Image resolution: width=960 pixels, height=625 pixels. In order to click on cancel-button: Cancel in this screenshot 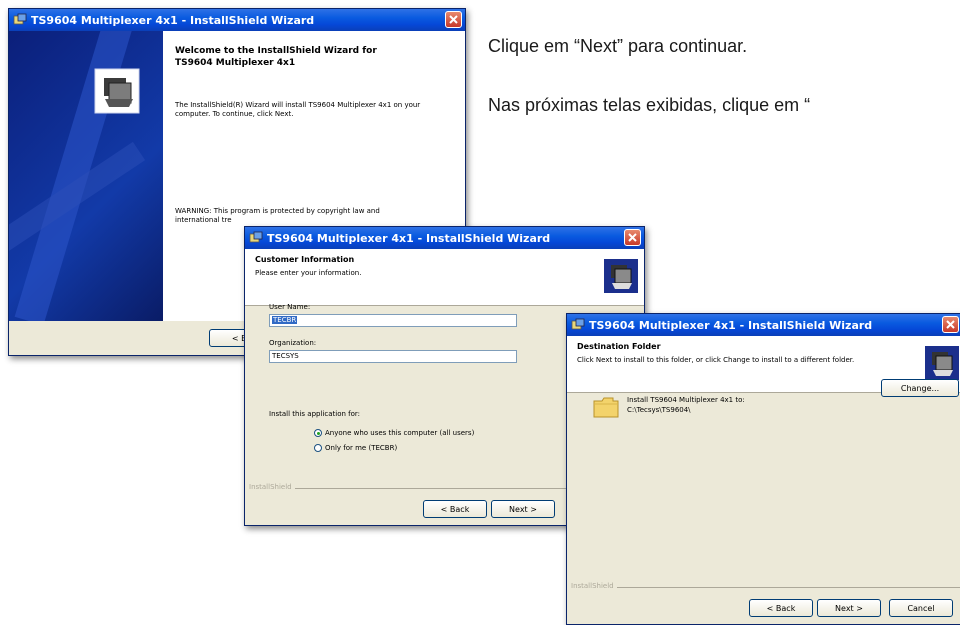, I will do `click(921, 608)`.